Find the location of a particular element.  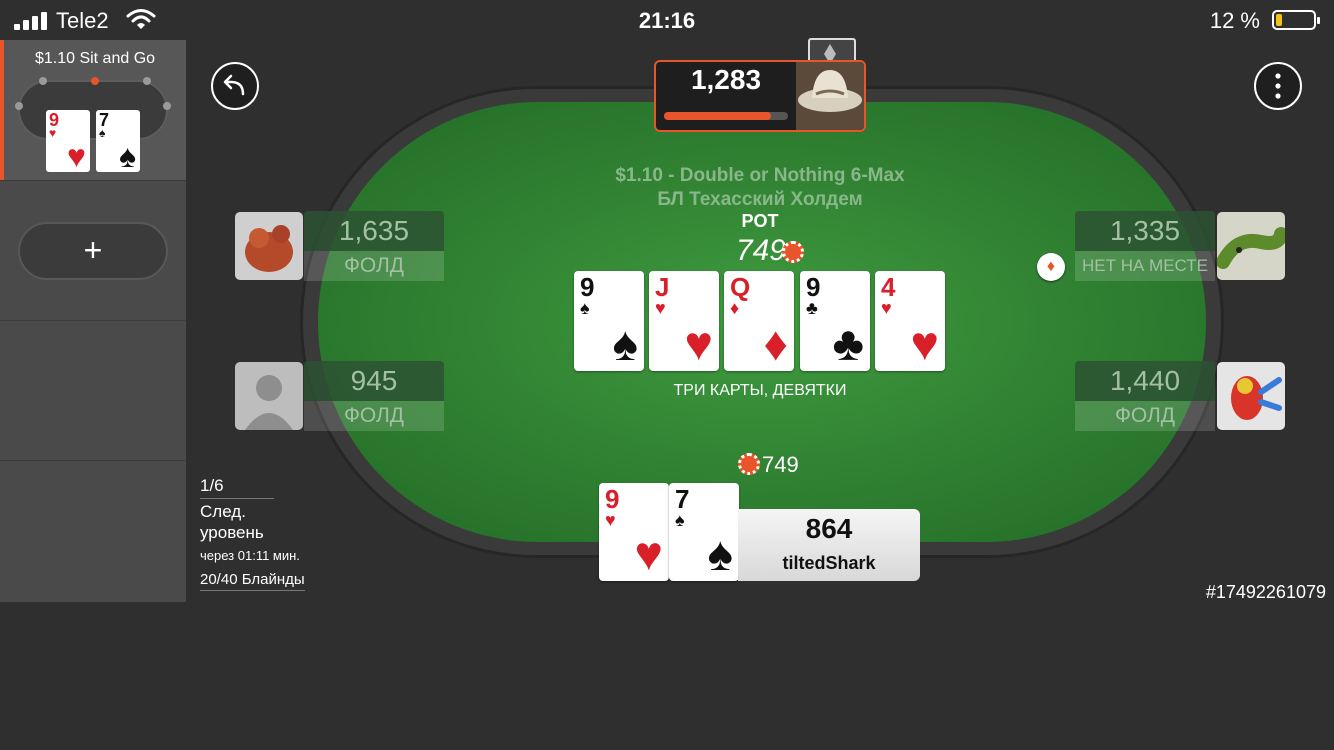

seat-right-lower: 1,440 ФОЛД is located at coordinates (1145, 397).